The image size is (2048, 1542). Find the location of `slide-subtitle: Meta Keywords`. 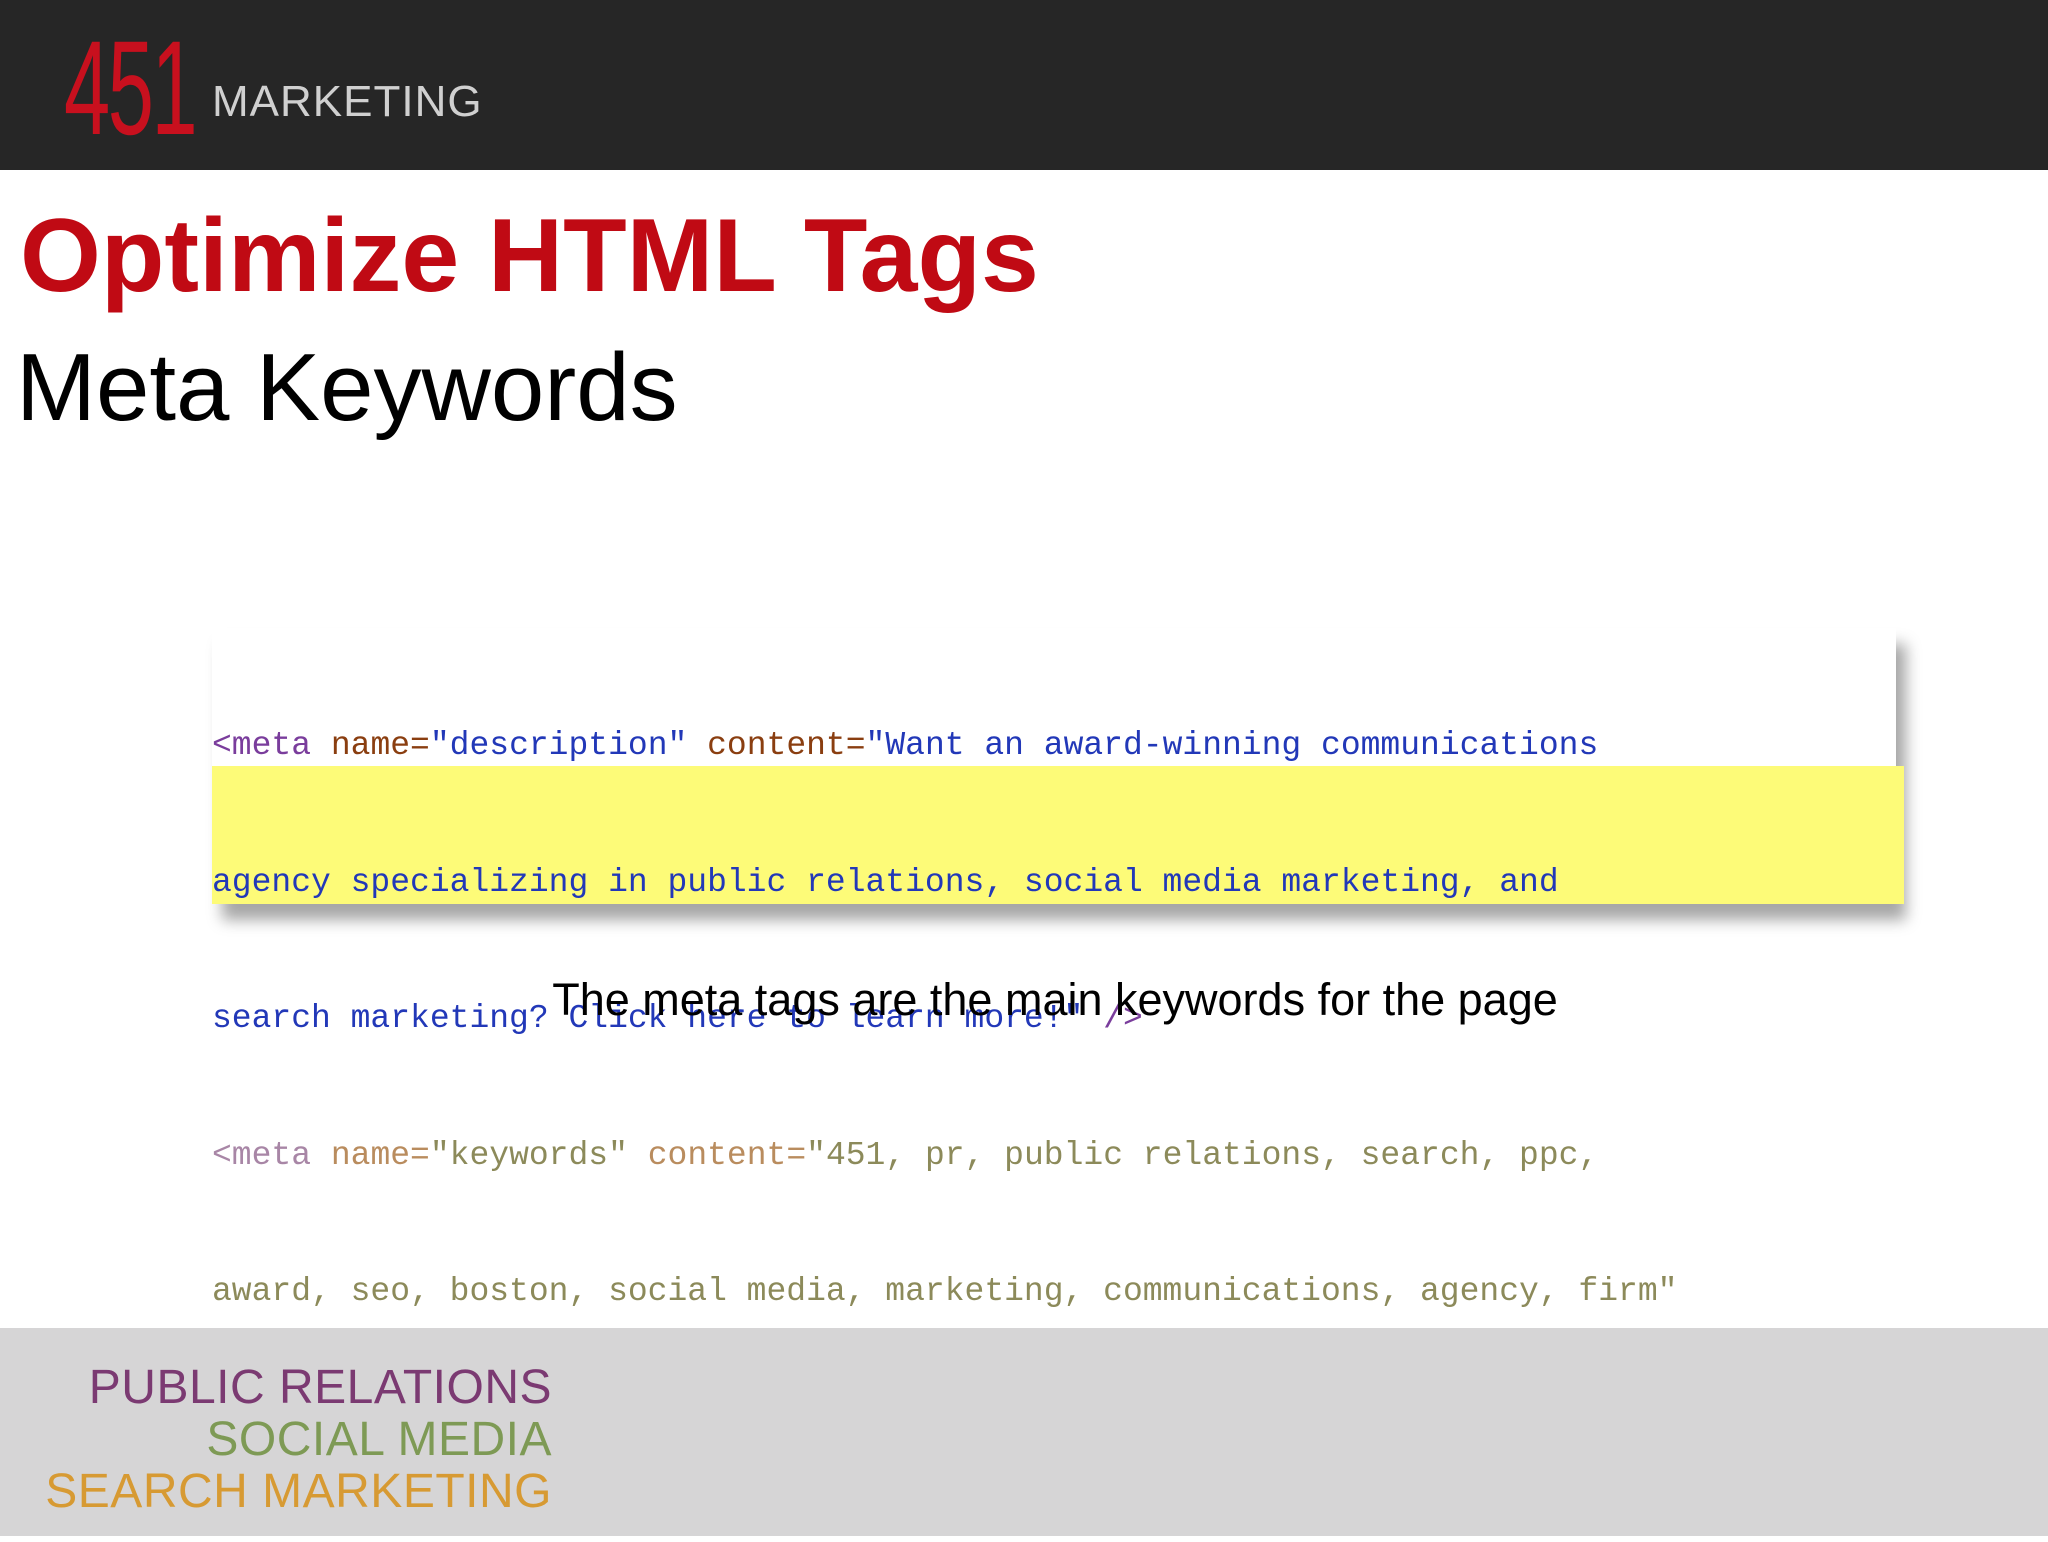

slide-subtitle: Meta Keywords is located at coordinates (347, 387).